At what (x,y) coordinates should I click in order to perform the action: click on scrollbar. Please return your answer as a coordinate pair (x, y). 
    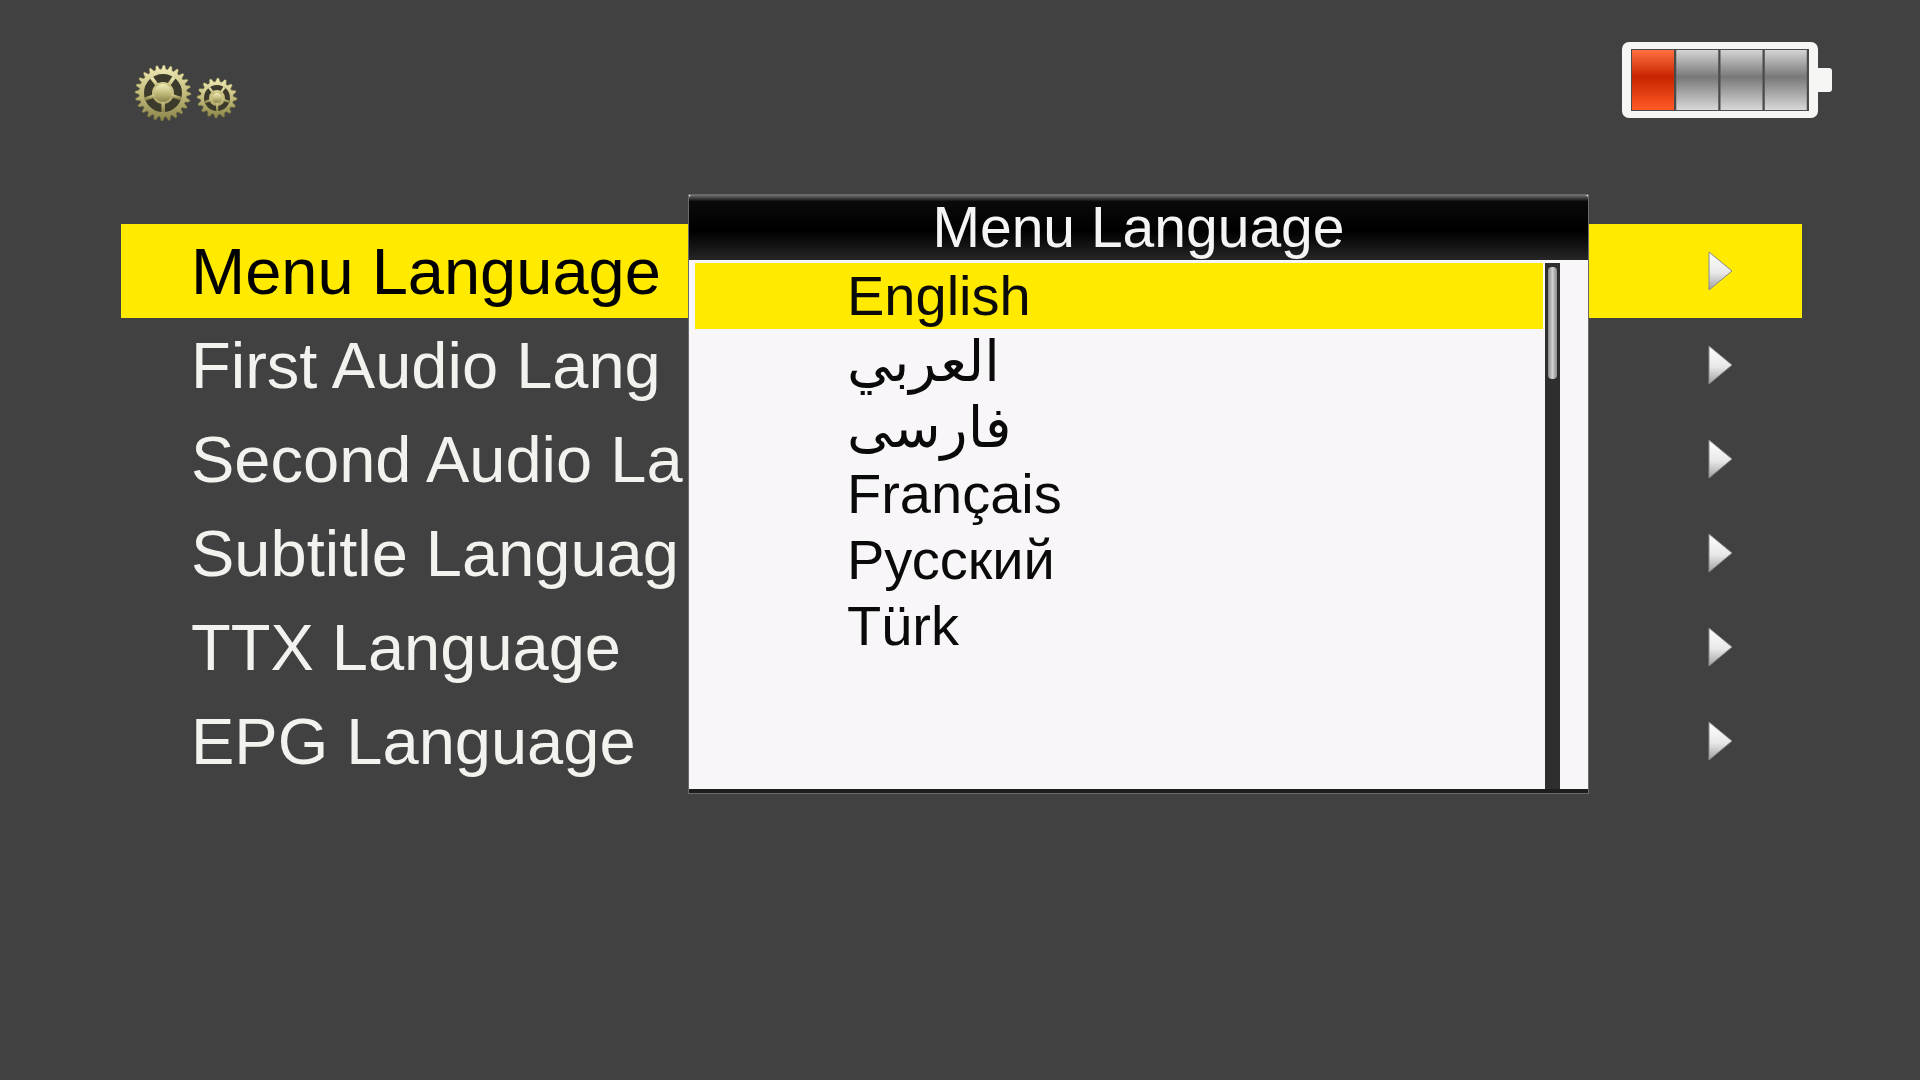
    Looking at the image, I should click on (1552, 526).